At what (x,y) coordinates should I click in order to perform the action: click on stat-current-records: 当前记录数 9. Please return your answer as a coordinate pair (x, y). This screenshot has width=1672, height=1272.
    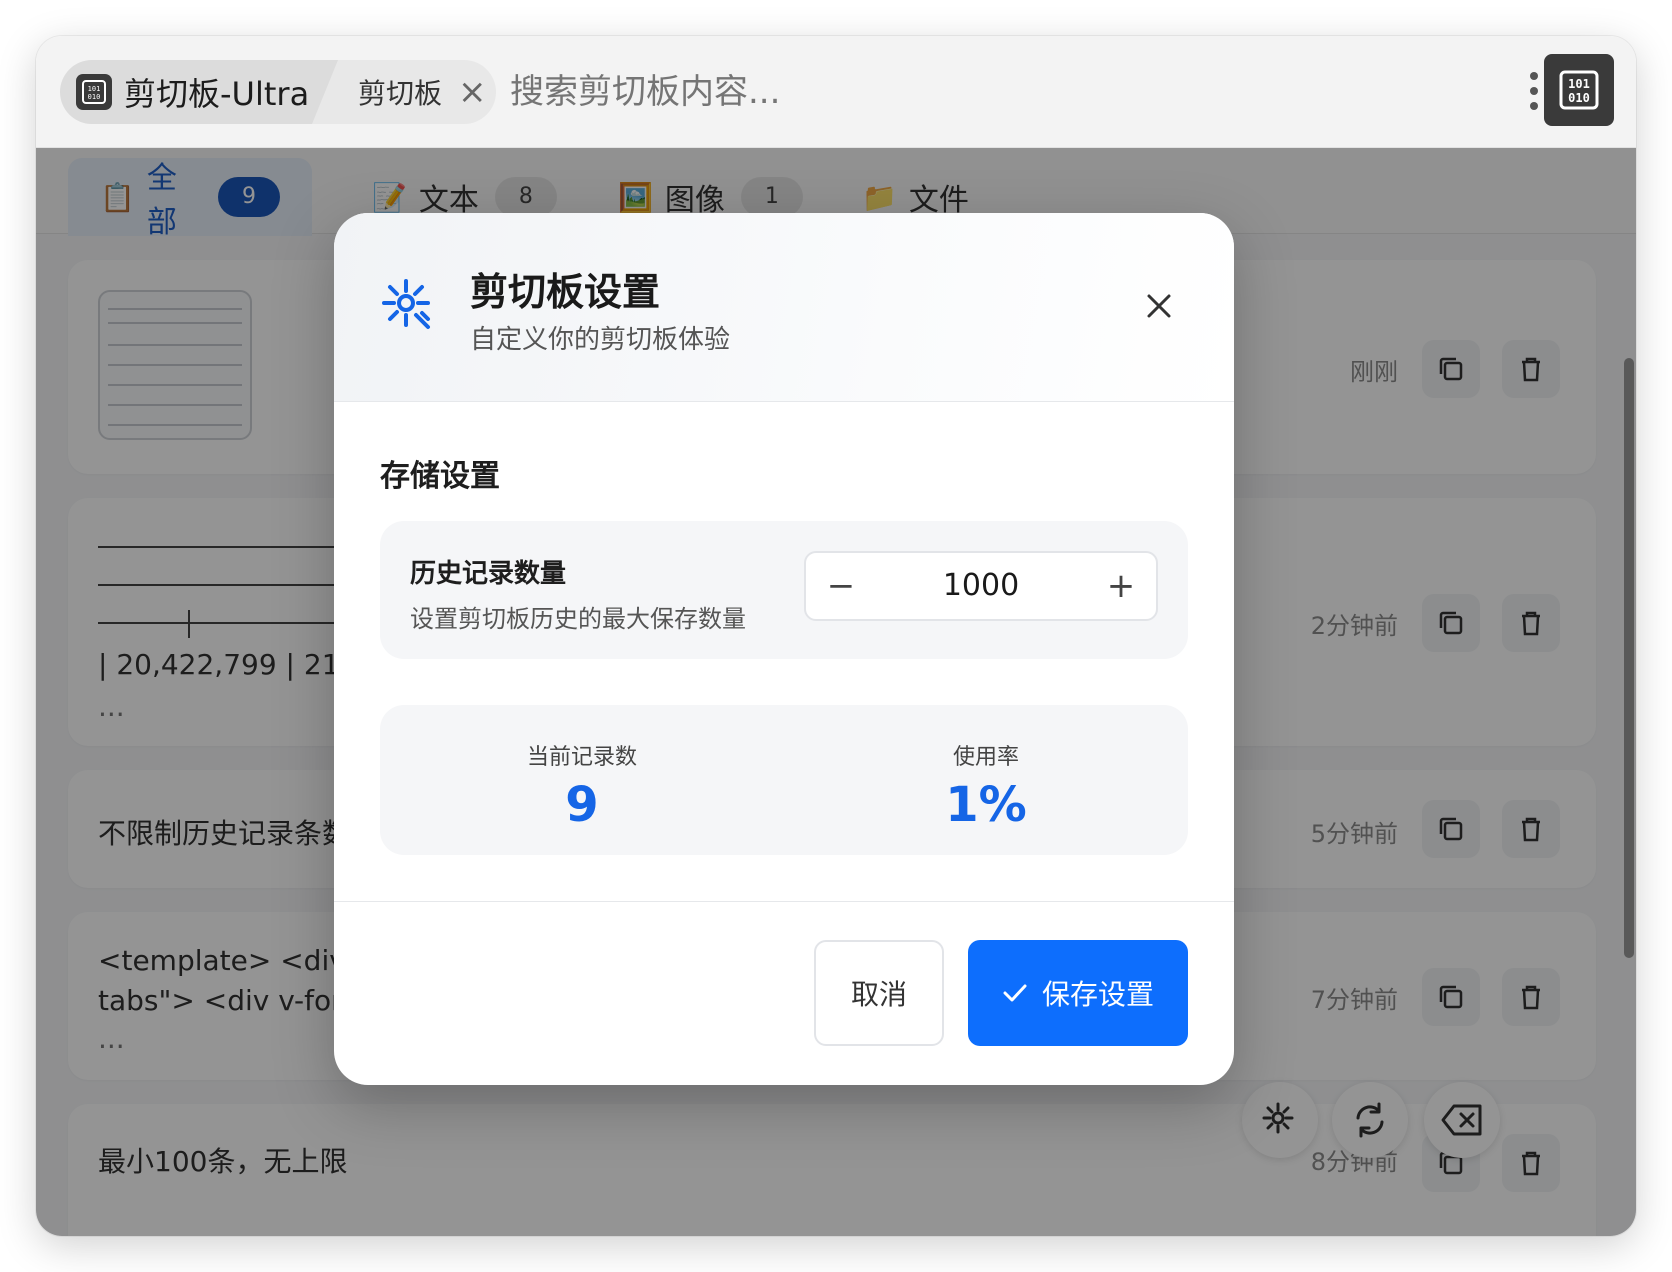
    Looking at the image, I should click on (582, 769).